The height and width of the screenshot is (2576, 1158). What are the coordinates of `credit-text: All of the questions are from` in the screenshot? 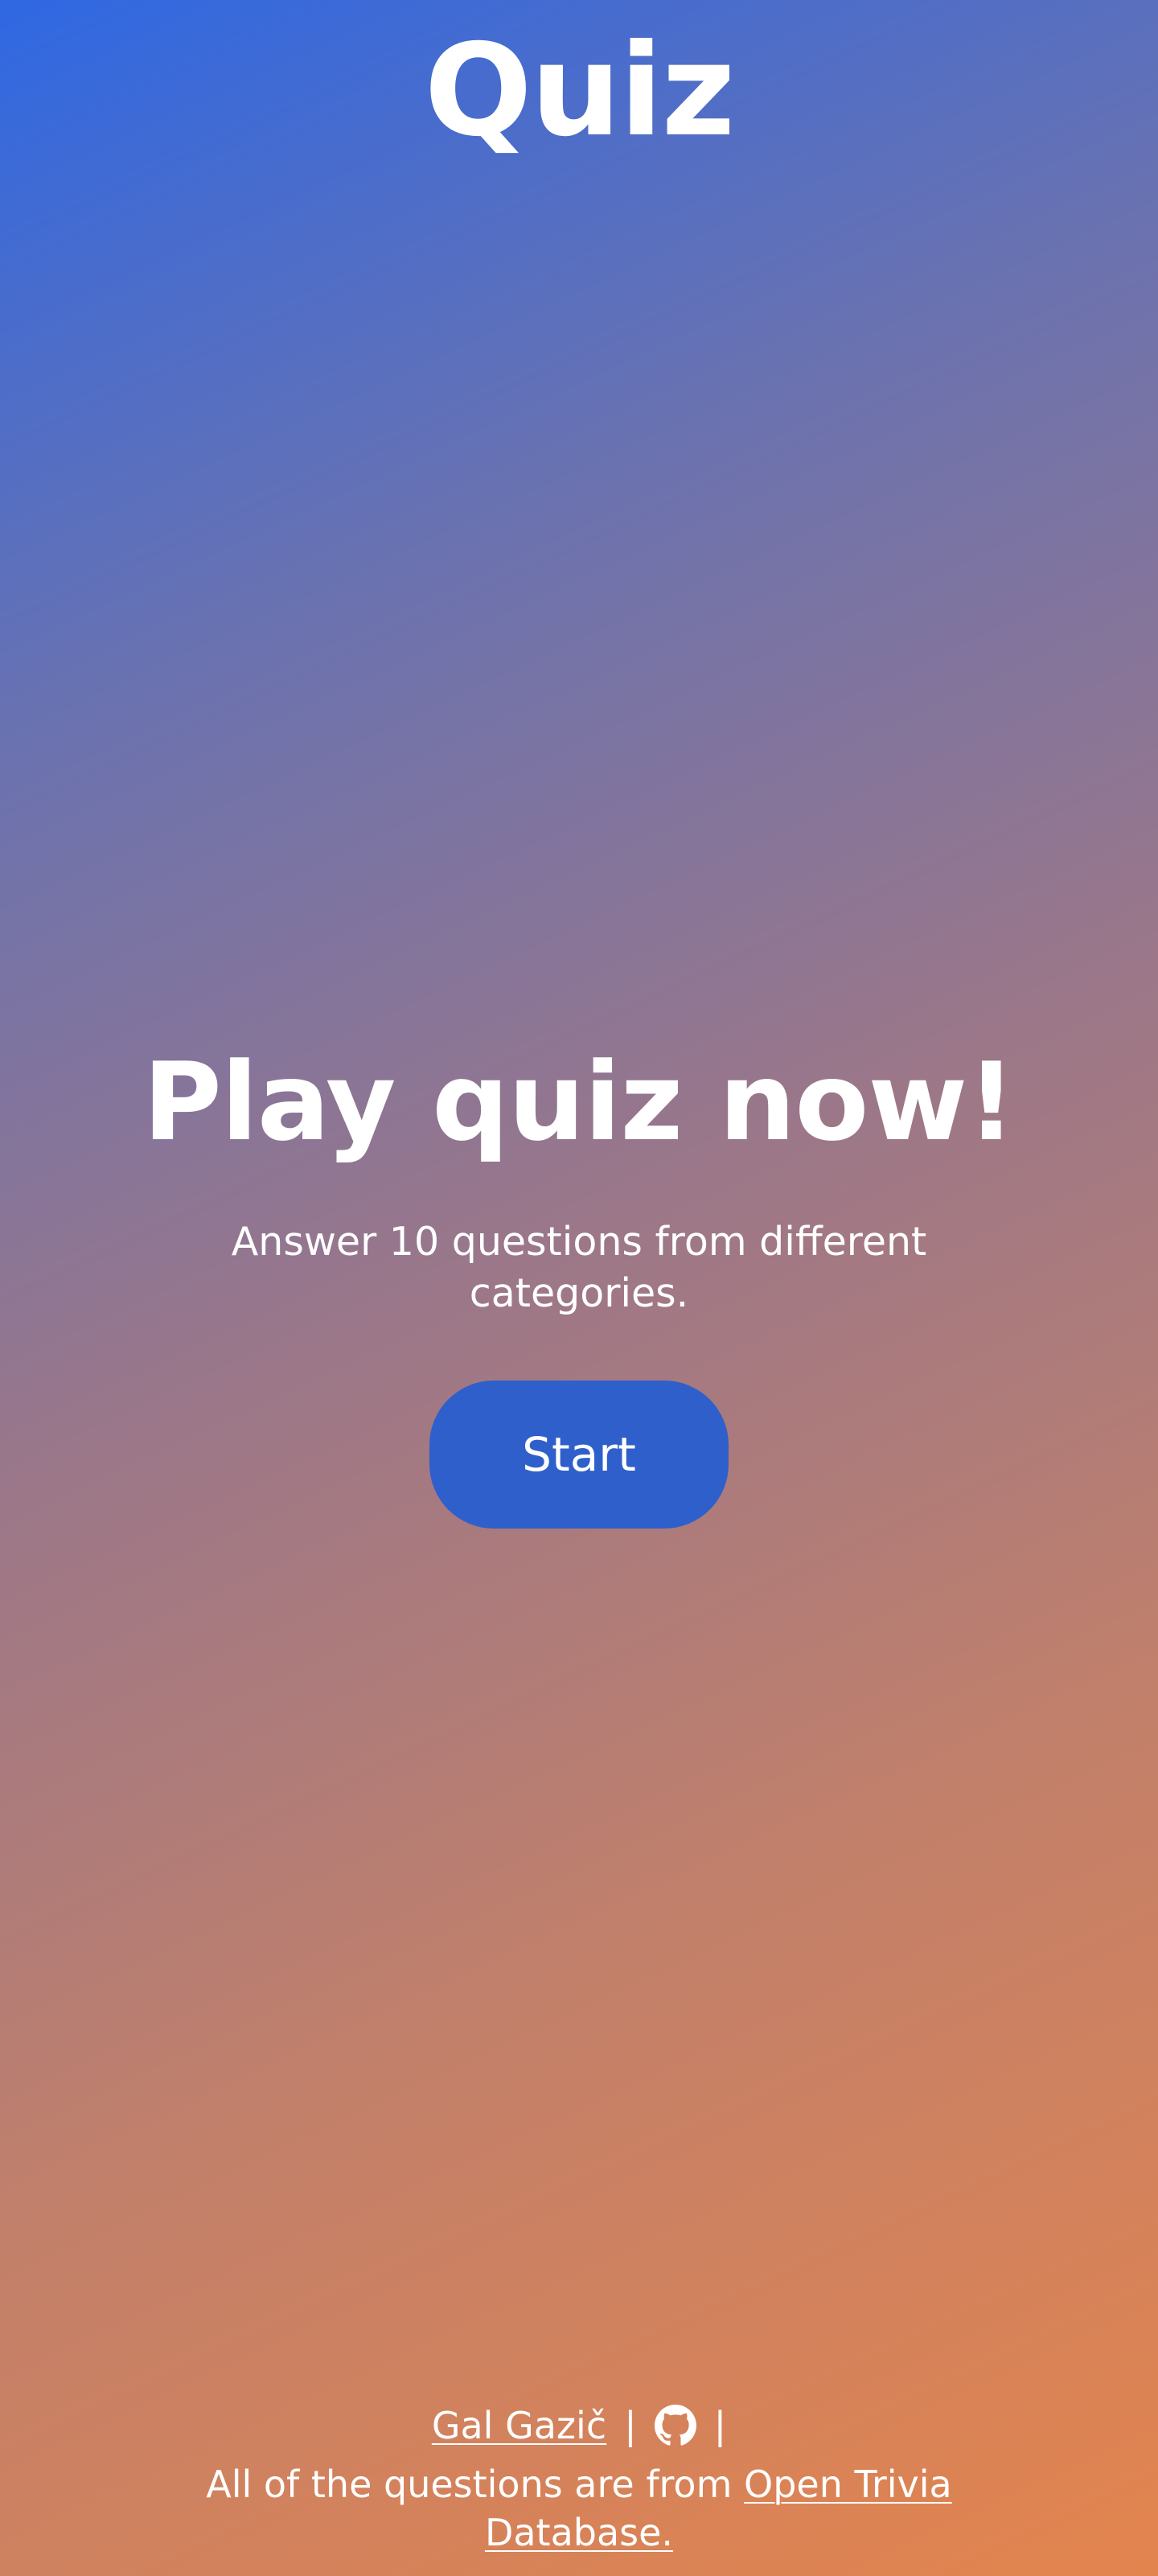 It's located at (475, 2484).